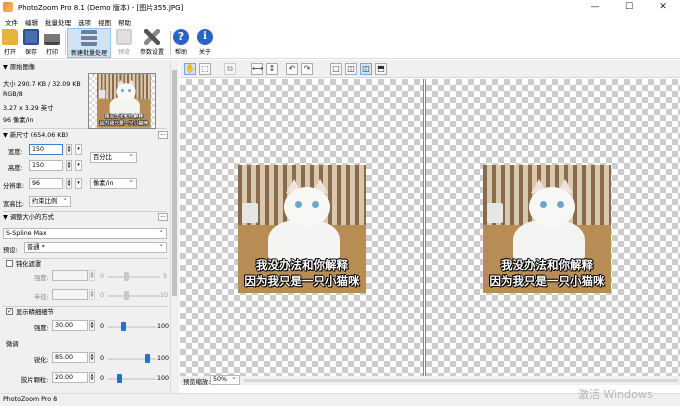  I want to click on rotate-right-button: ↷, so click(307, 69).